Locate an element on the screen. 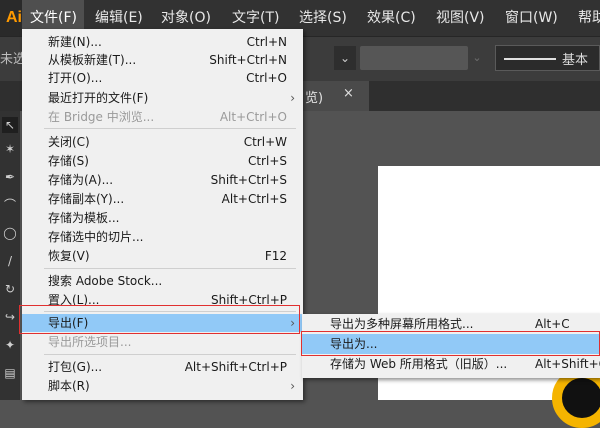 The image size is (600, 428). menu-item-revert: 恢复(V) F12 is located at coordinates (162, 256).